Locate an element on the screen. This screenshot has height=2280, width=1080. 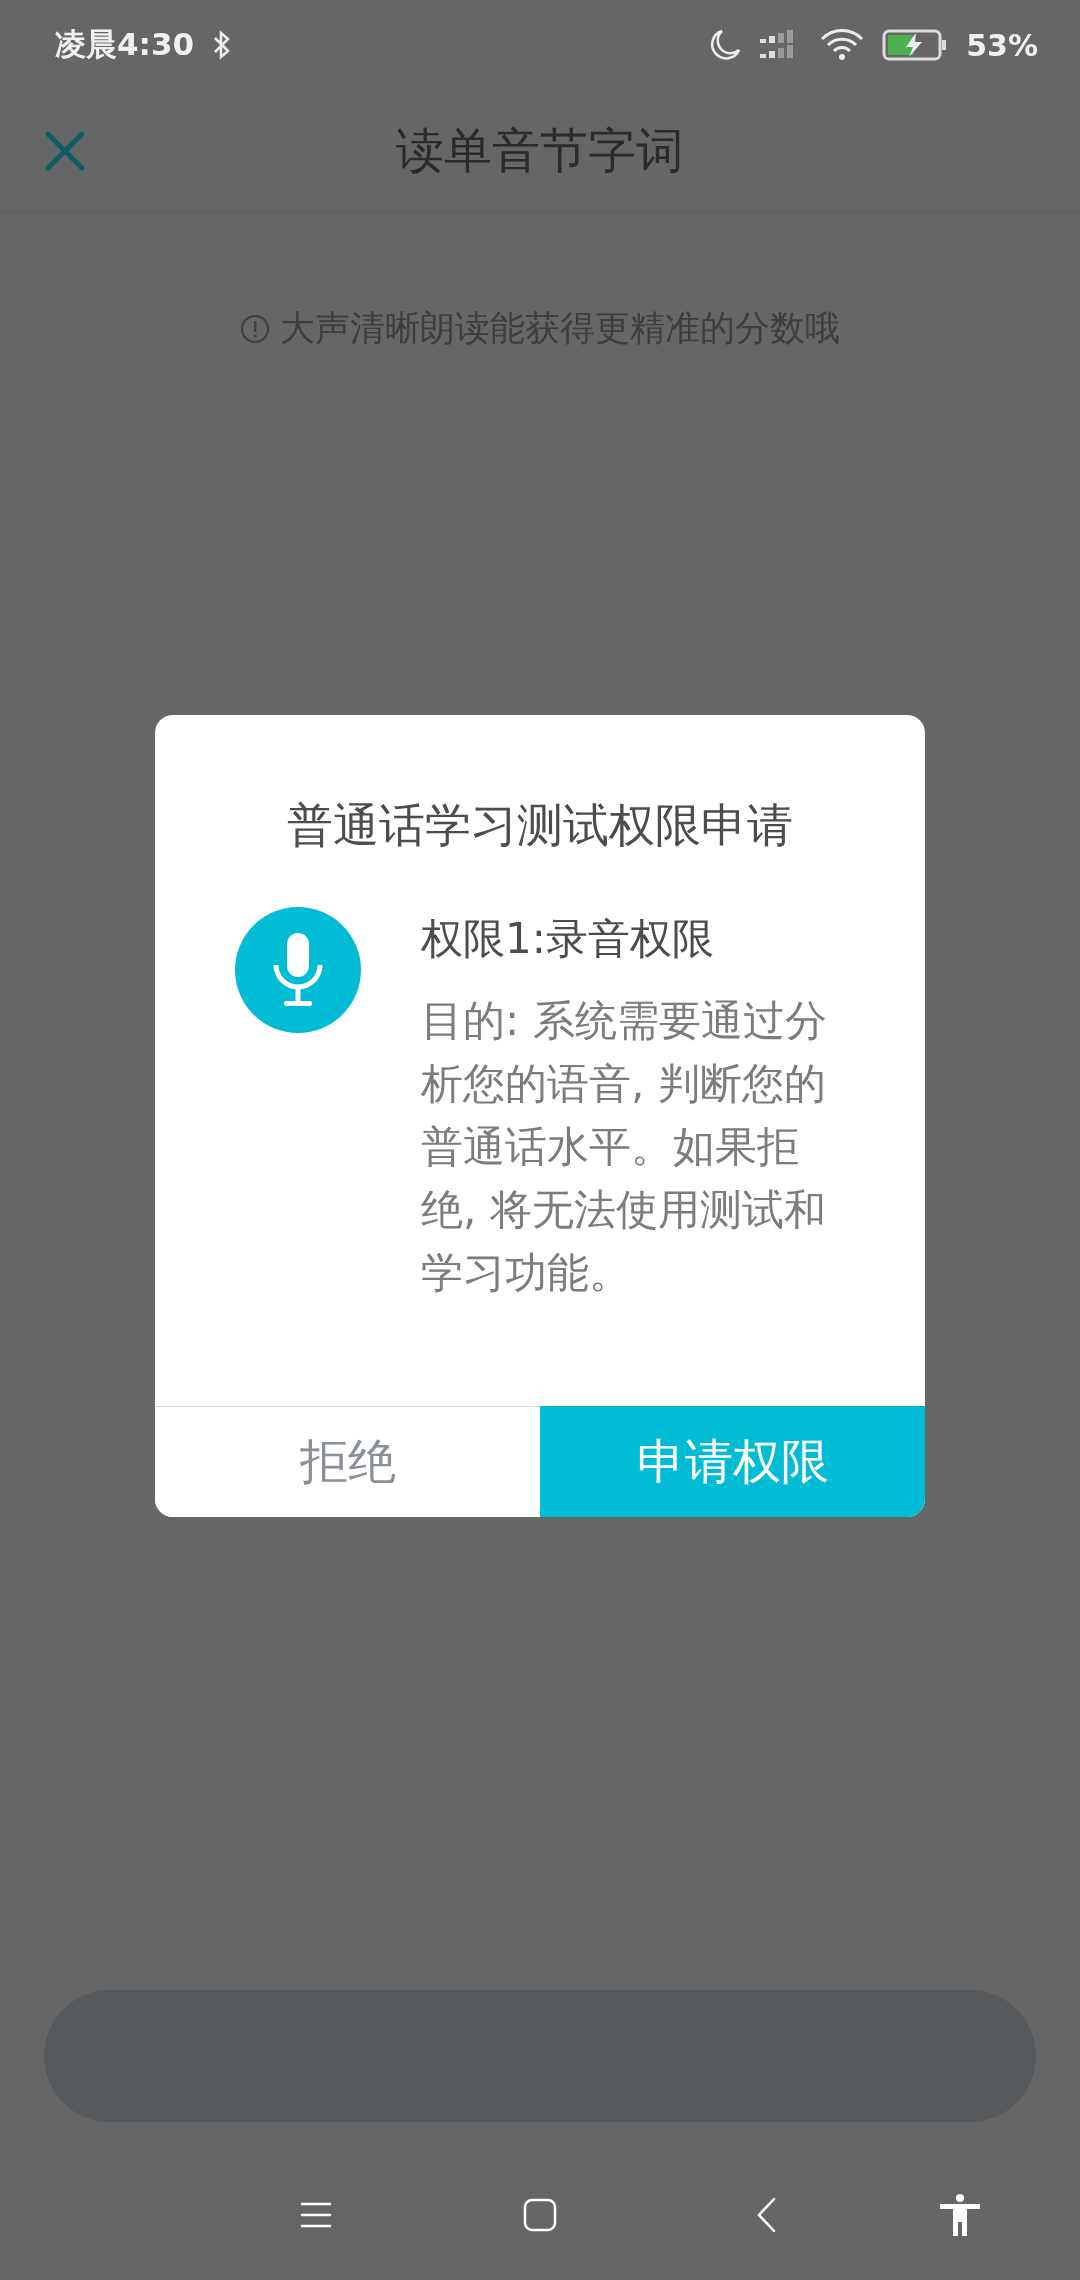
home-icon is located at coordinates (540, 2215).